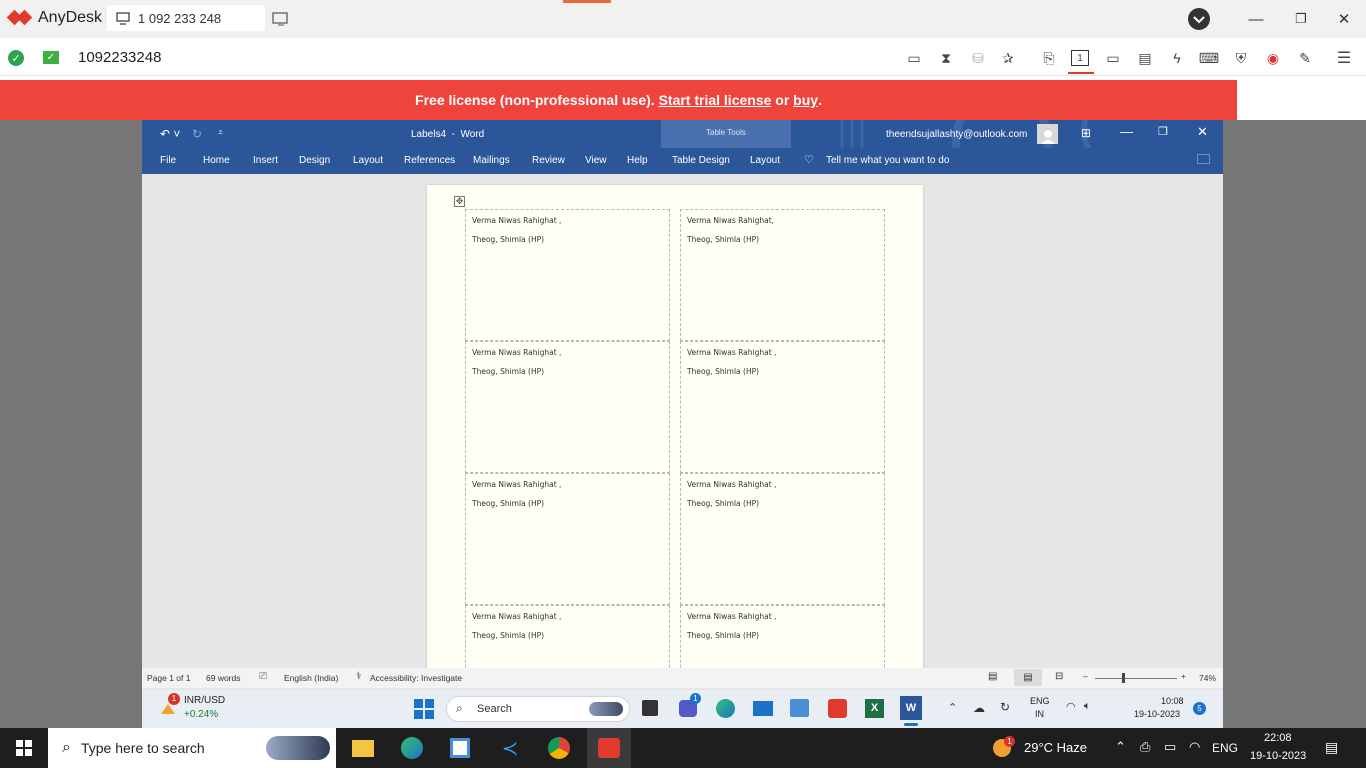  What do you see at coordinates (548, 160) in the screenshot?
I see `tab-review: Review` at bounding box center [548, 160].